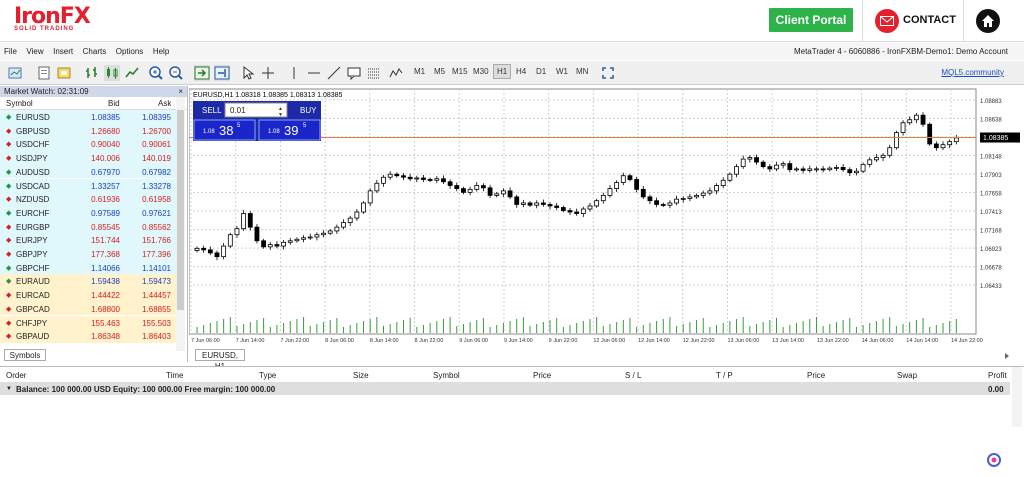 This screenshot has height=477, width=1024. What do you see at coordinates (88, 281) in the screenshot?
I see `market-watch-row: ◆ EURAUD 1.59438 1.59473` at bounding box center [88, 281].